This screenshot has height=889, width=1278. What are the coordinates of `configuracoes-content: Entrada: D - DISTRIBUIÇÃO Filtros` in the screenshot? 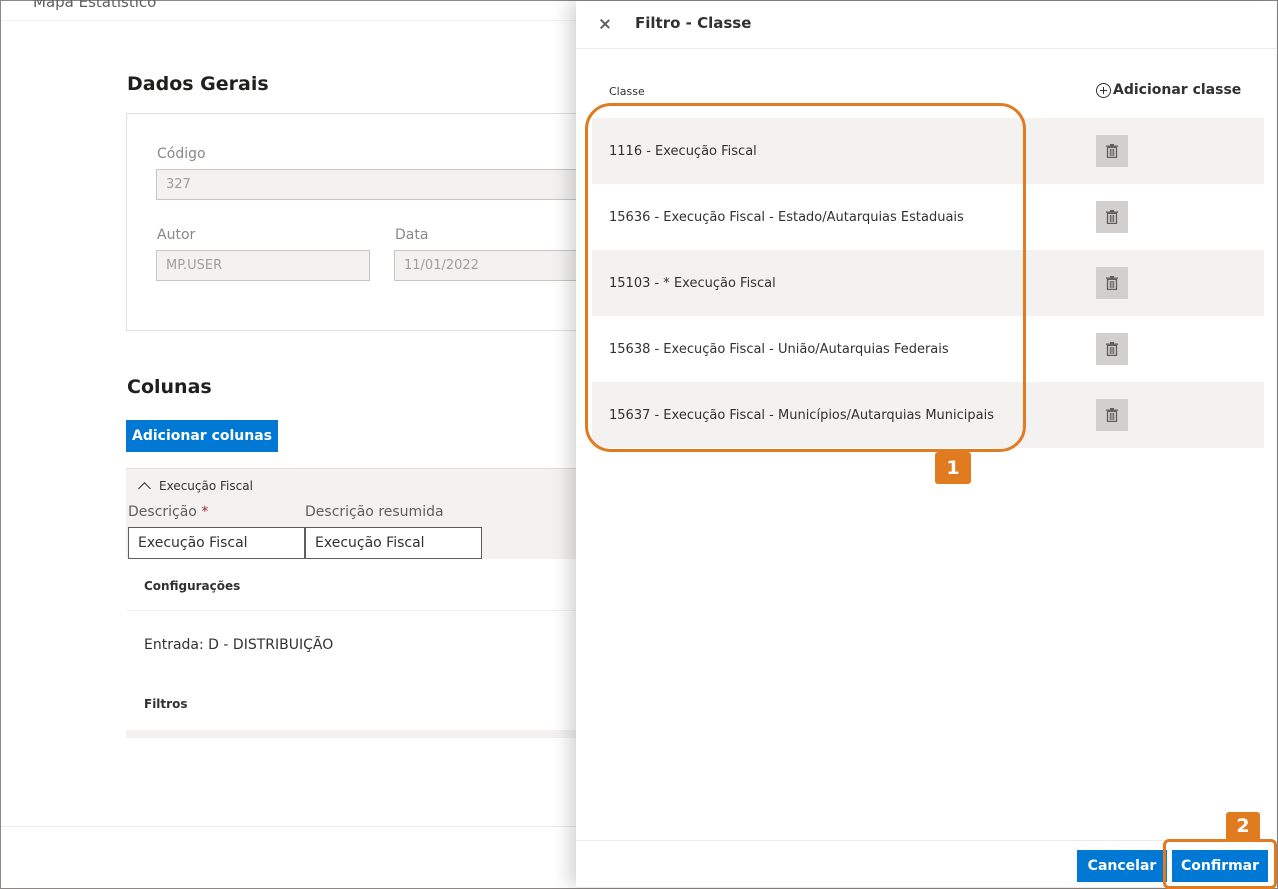 It's located at (356, 670).